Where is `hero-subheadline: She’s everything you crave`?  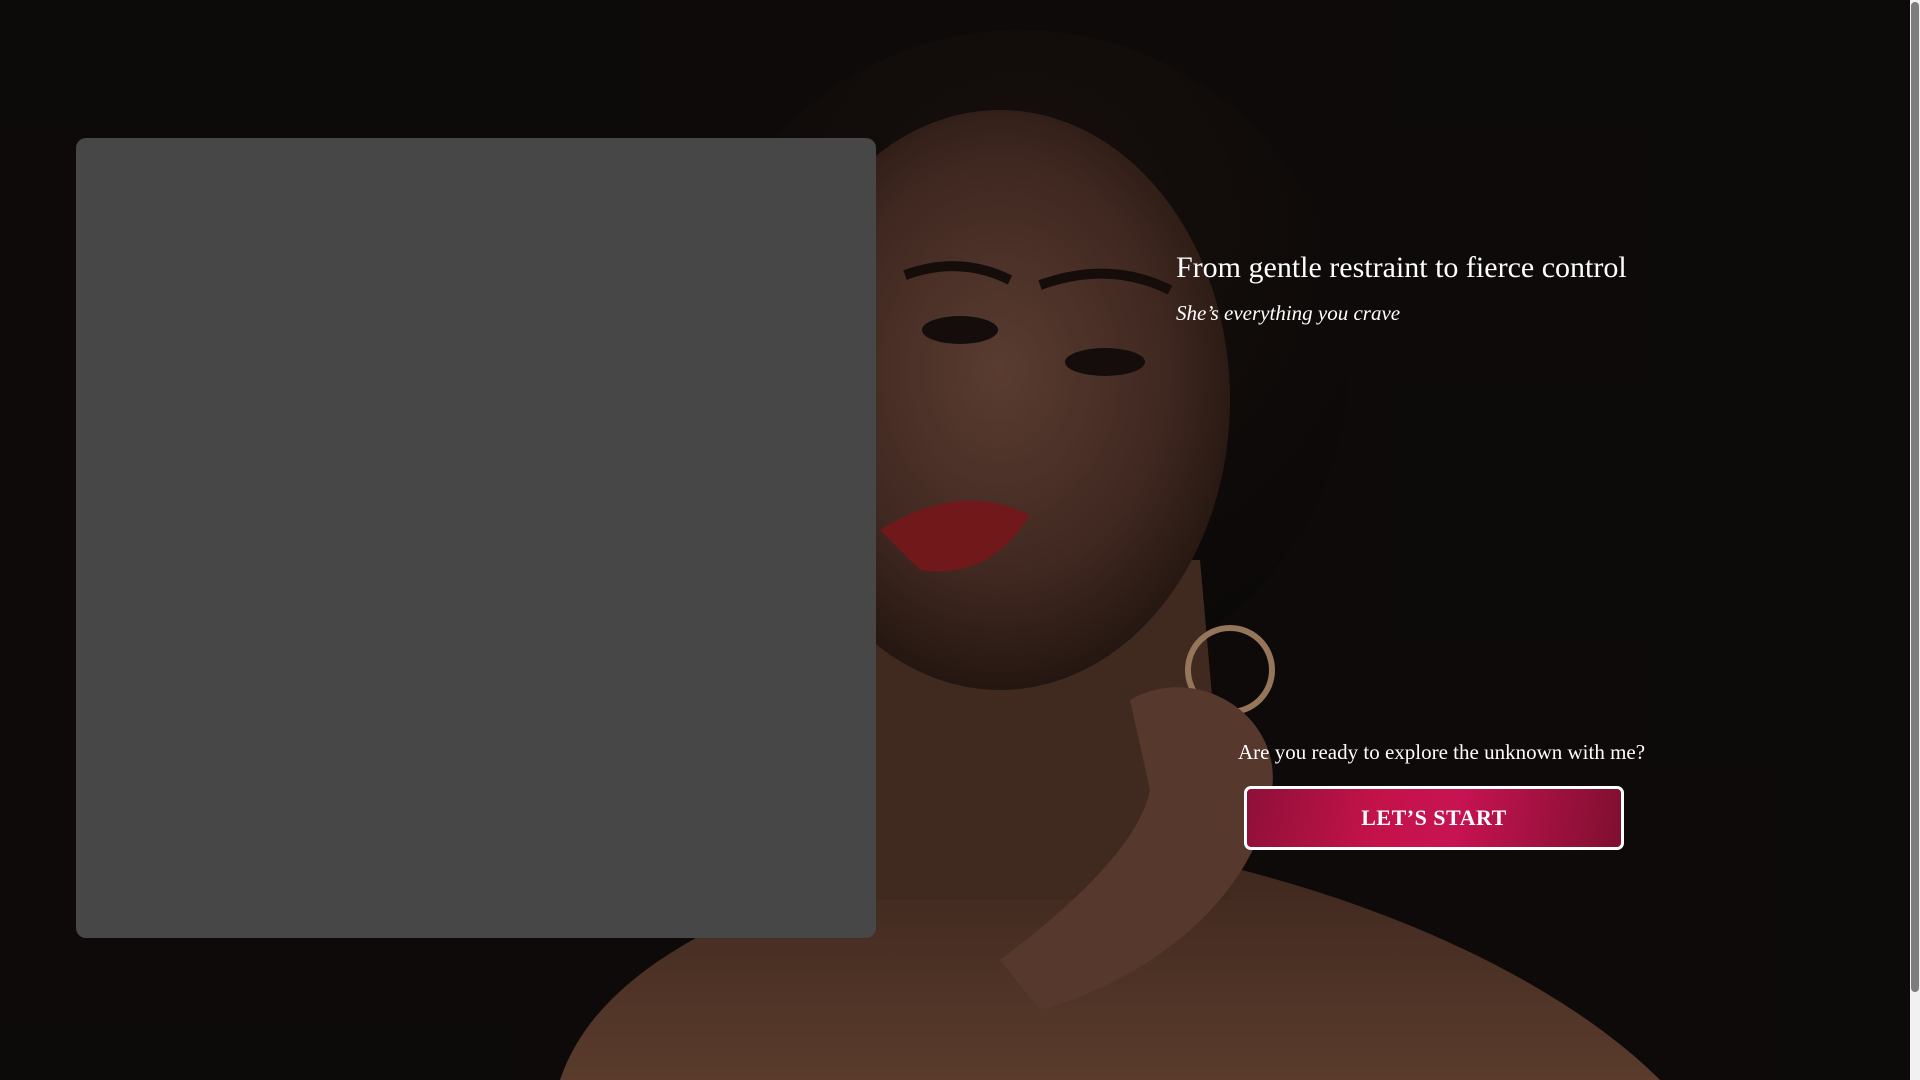 hero-subheadline: She’s everything you crave is located at coordinates (1288, 313).